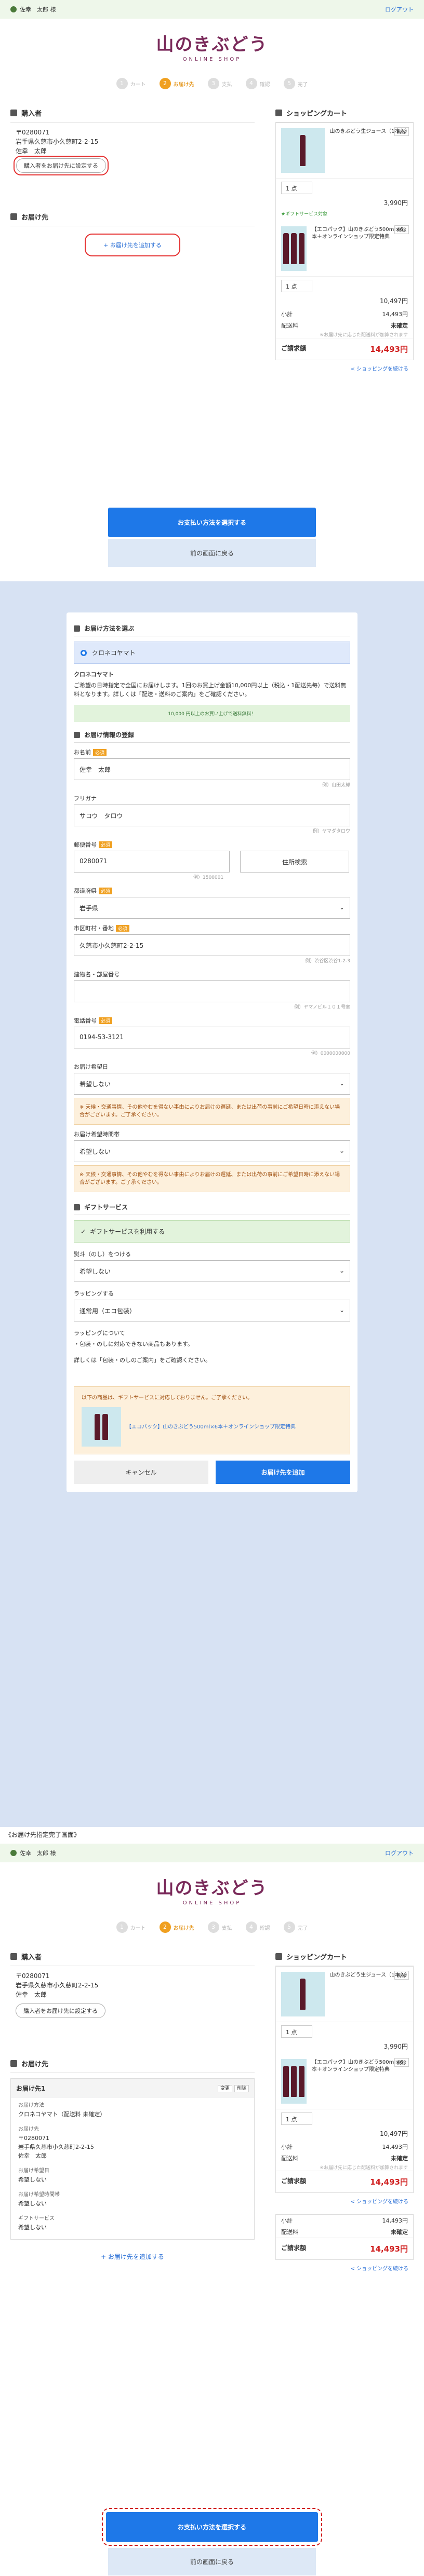 The width and height of the screenshot is (424, 2576). Describe the element at coordinates (141, 1472) in the screenshot. I see `cancel-button: キャンセル` at that location.